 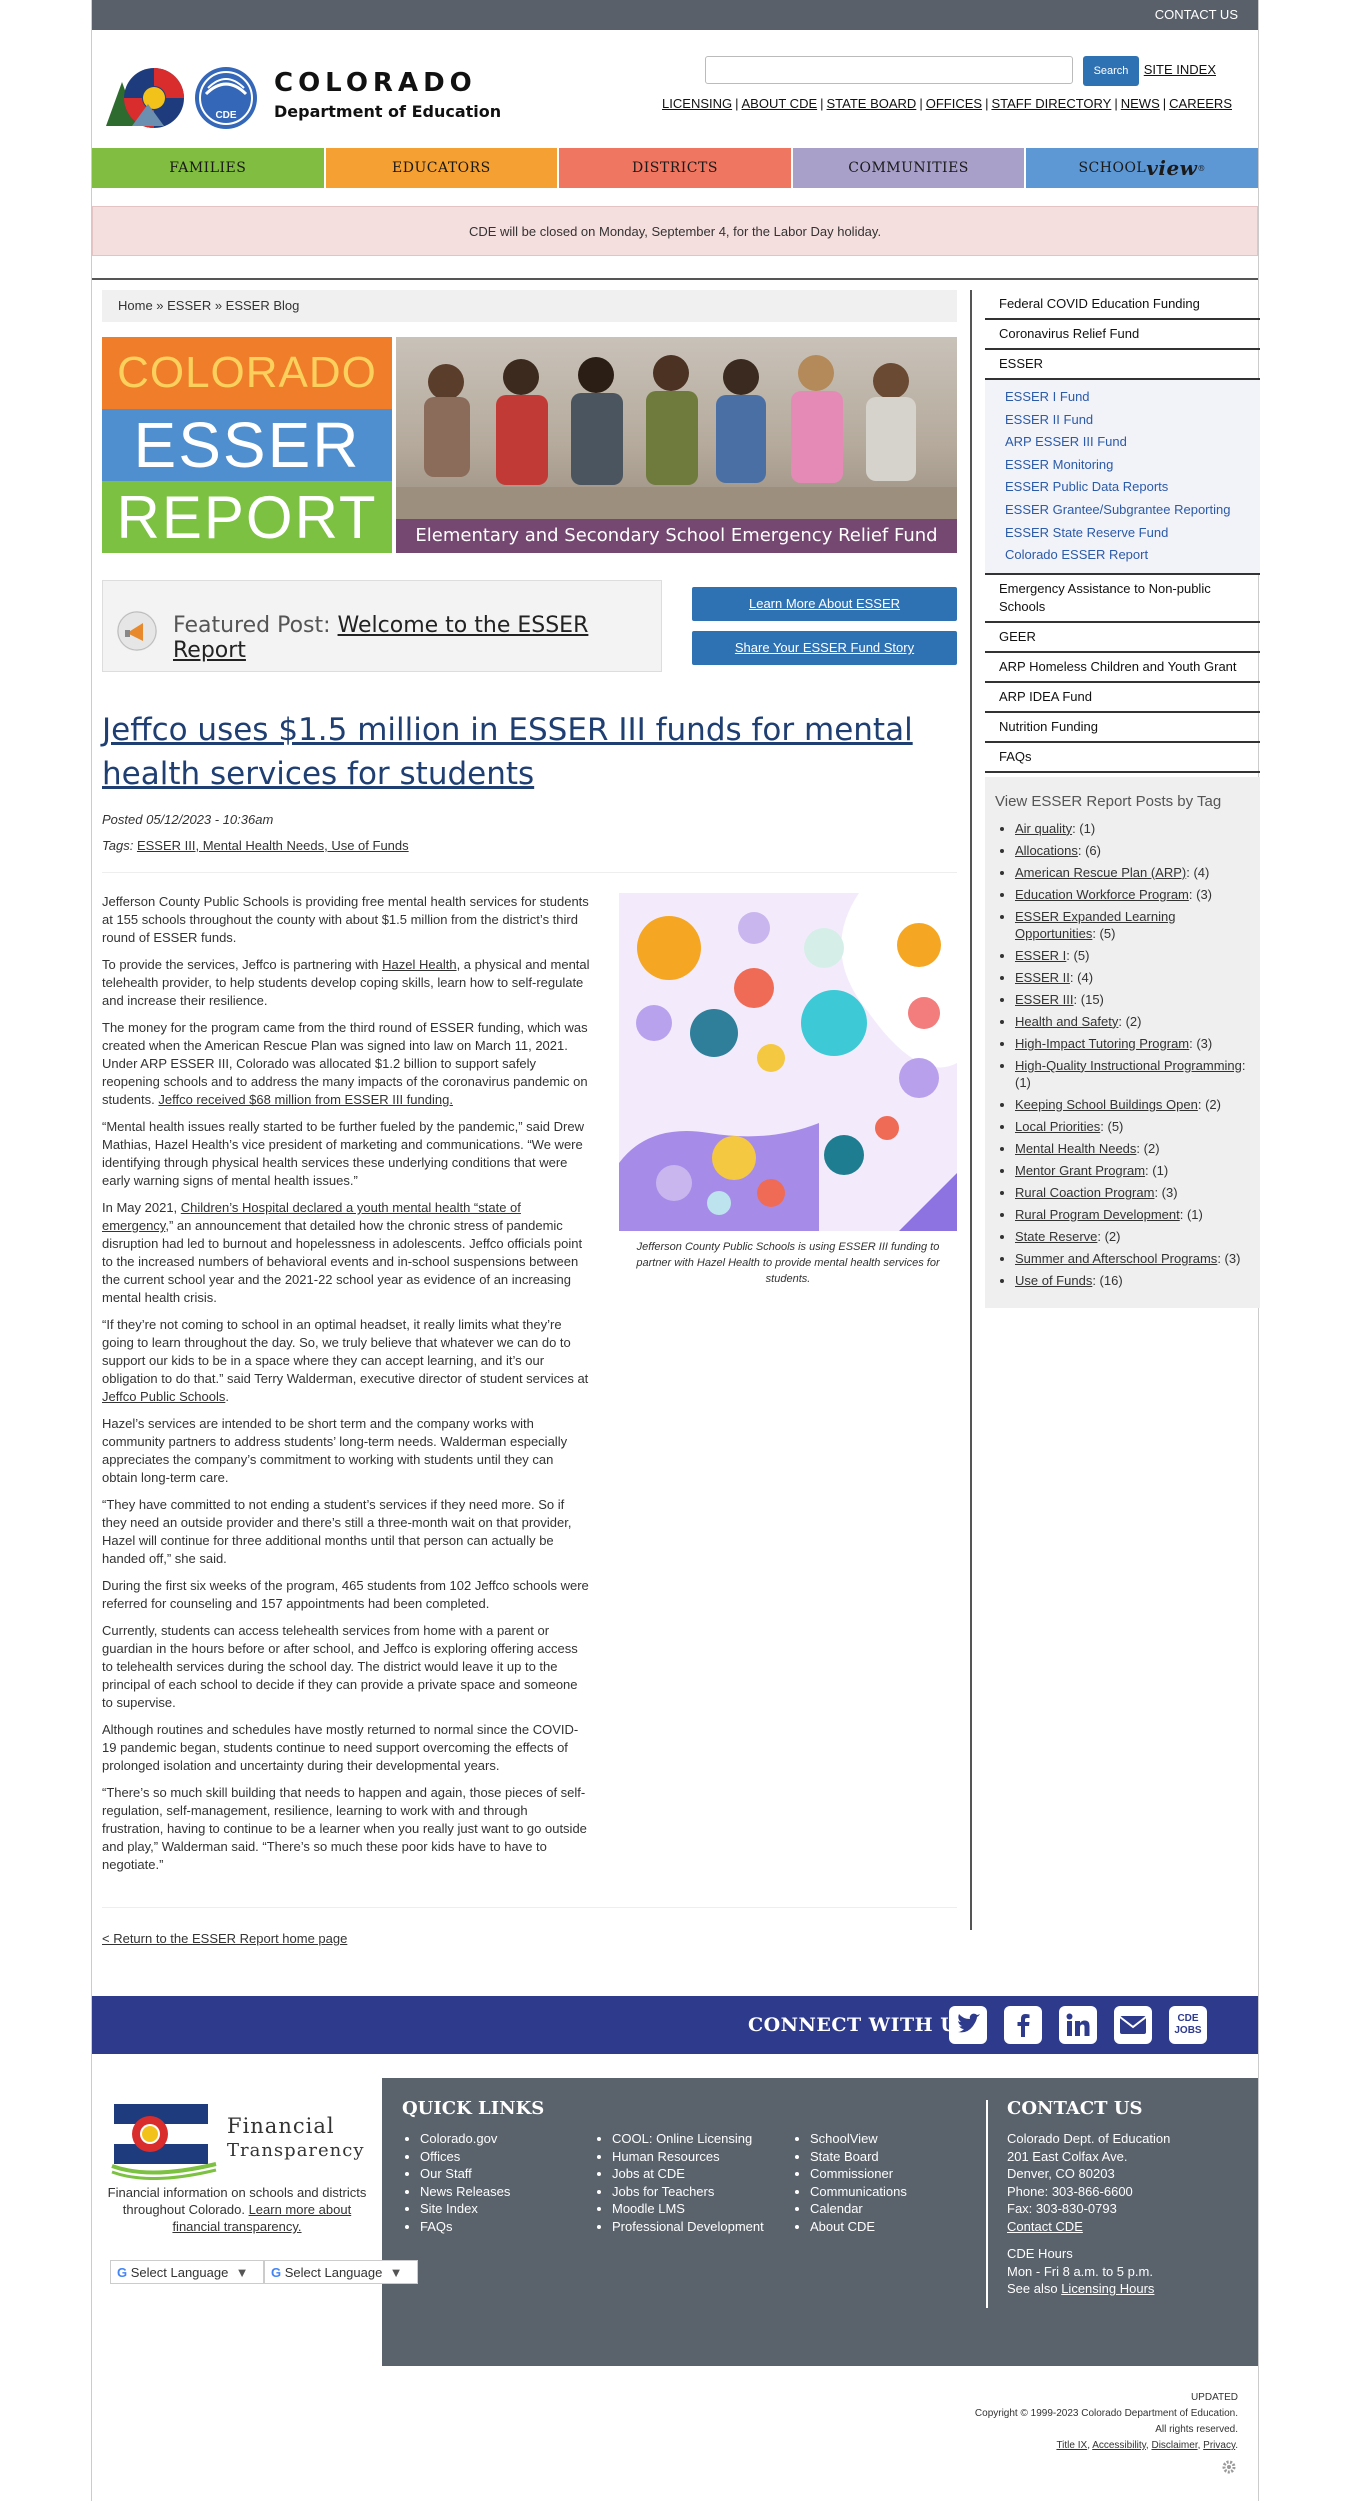 What do you see at coordinates (1023, 2025) in the screenshot?
I see `facebook-icon` at bounding box center [1023, 2025].